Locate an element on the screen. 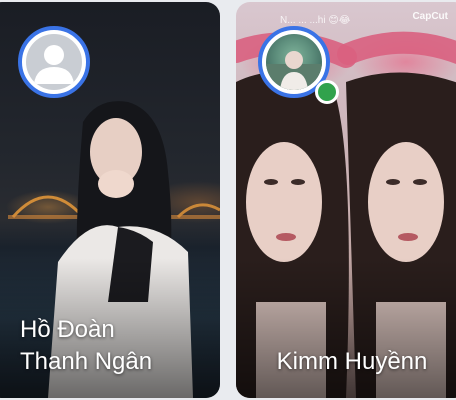 The image size is (456, 400). online-status-dot is located at coordinates (327, 92).